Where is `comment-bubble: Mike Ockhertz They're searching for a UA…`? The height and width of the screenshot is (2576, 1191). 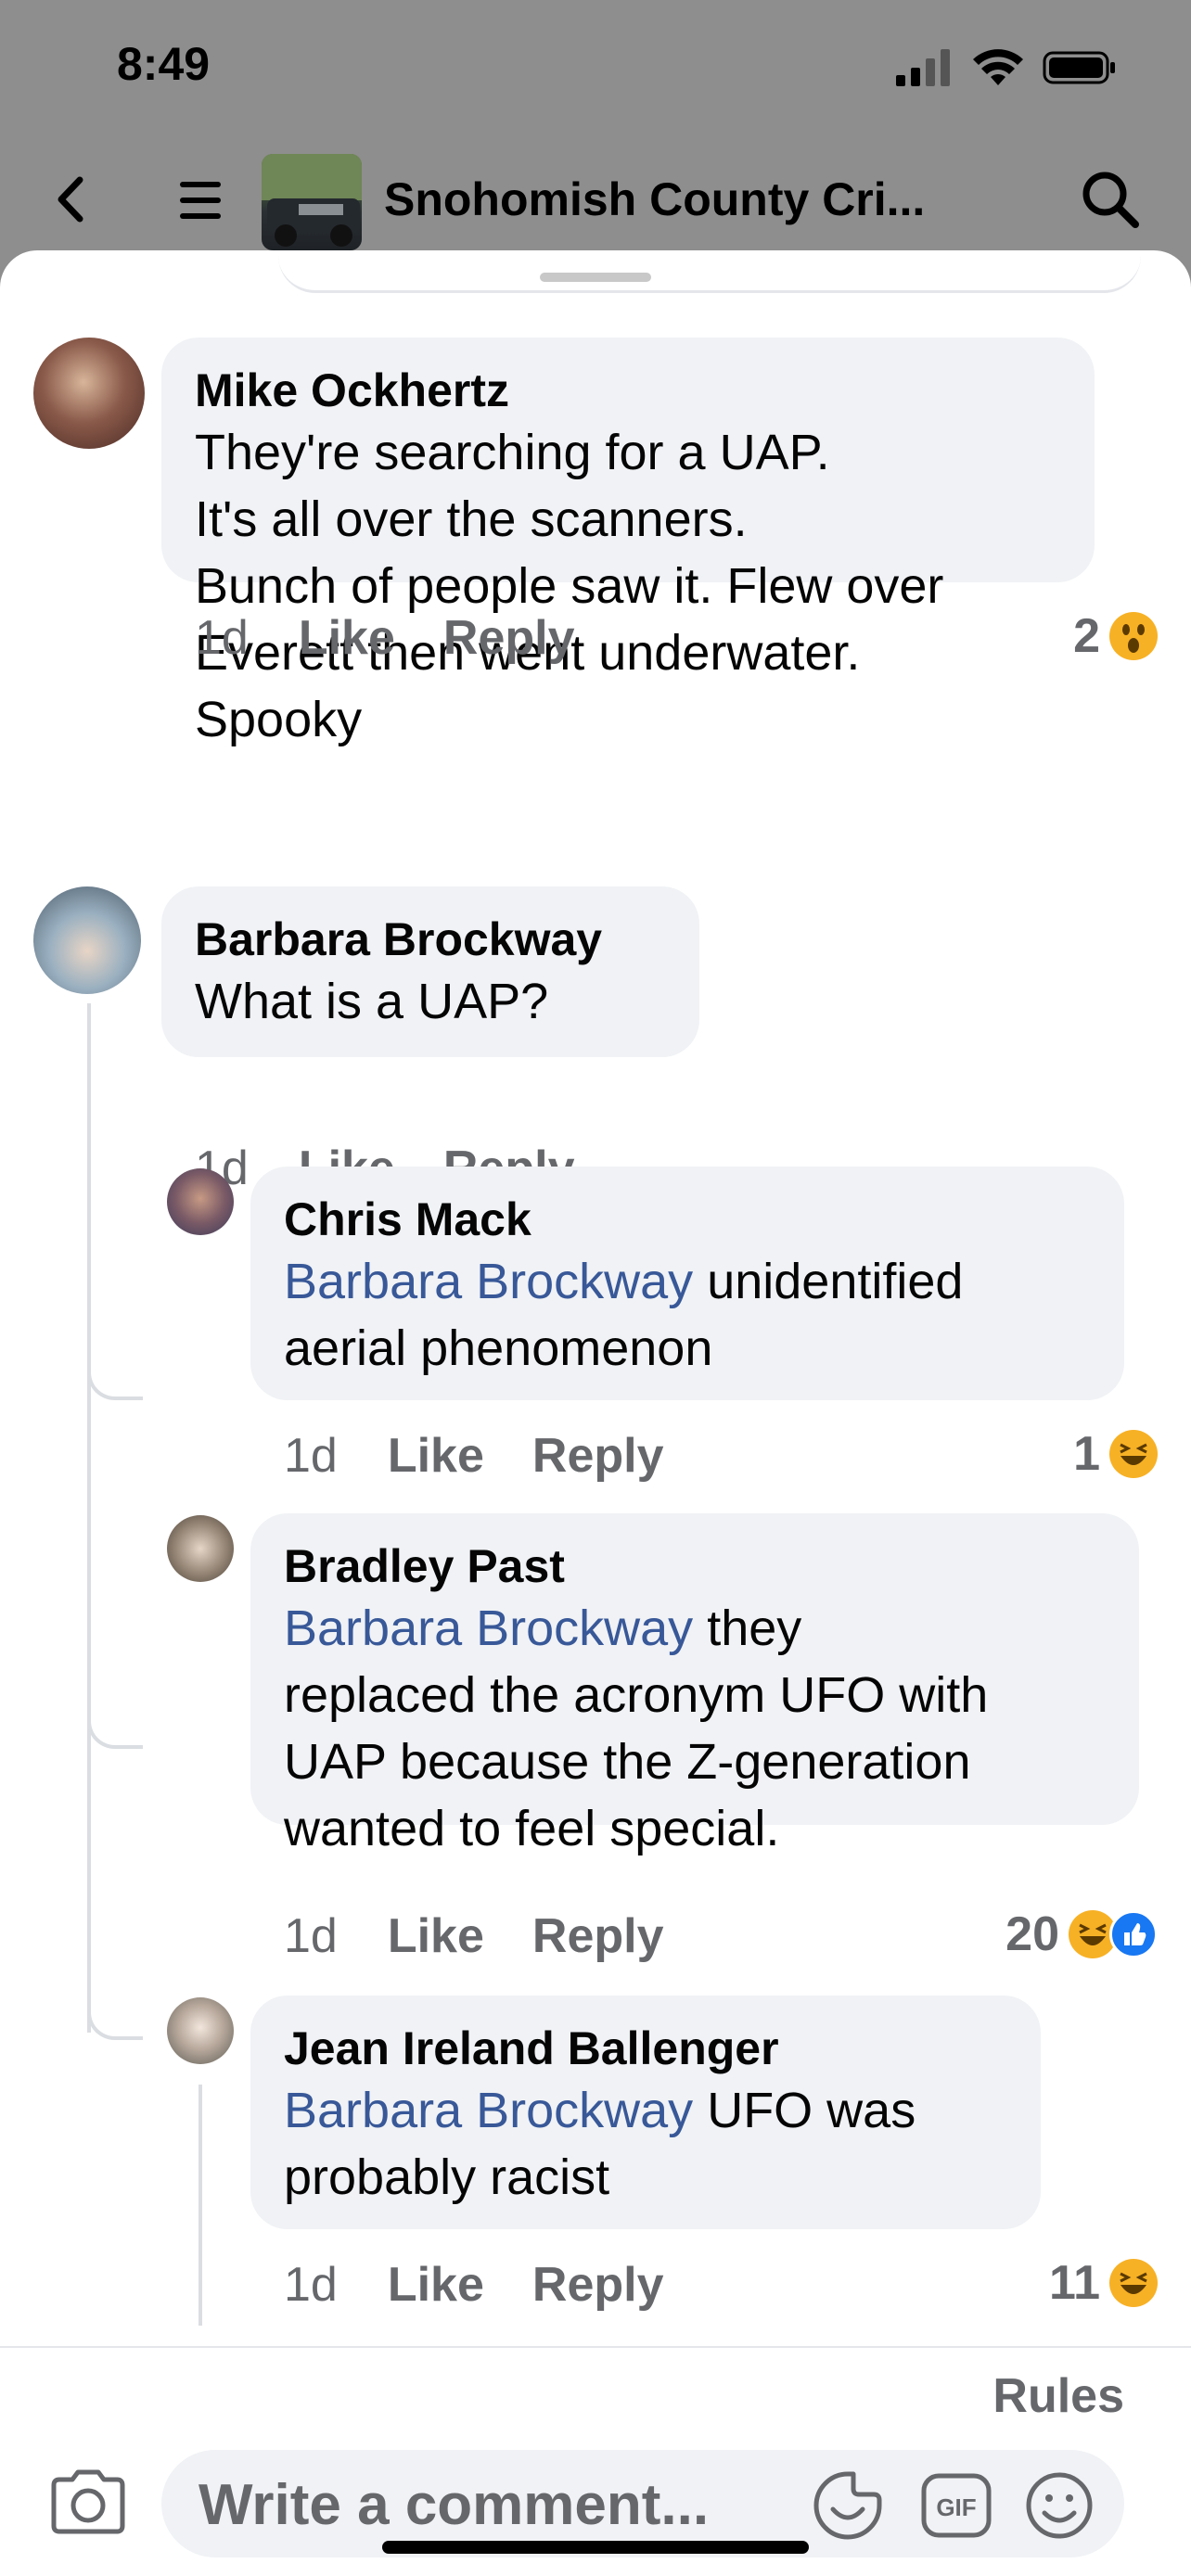
comment-bubble: Mike Ockhertz They're searching for a UA… is located at coordinates (628, 542).